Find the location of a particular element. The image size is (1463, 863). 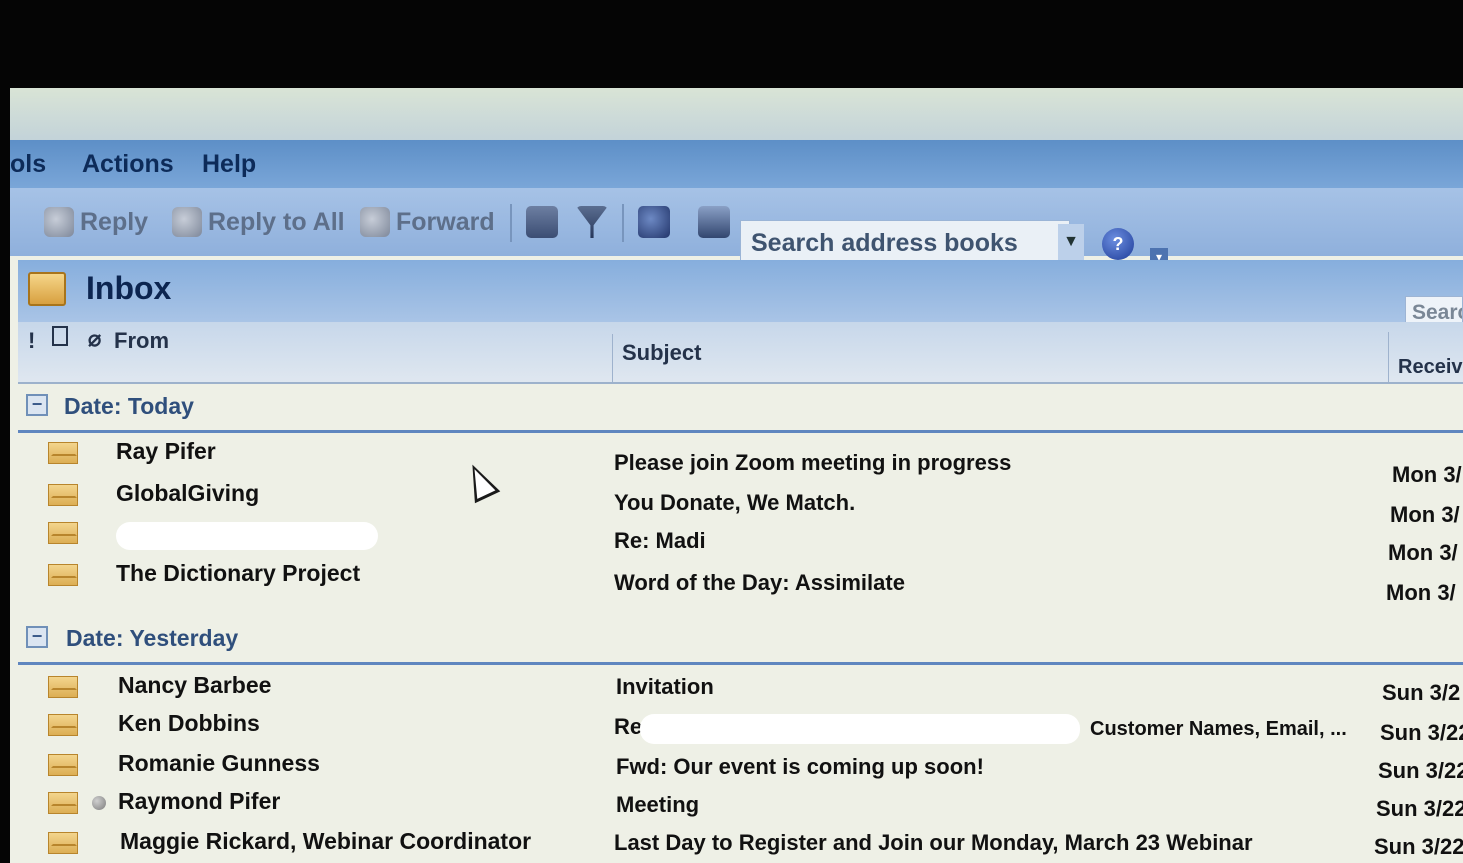

toolbar: Reply Reply to All Forward is located at coordinates (736, 222).